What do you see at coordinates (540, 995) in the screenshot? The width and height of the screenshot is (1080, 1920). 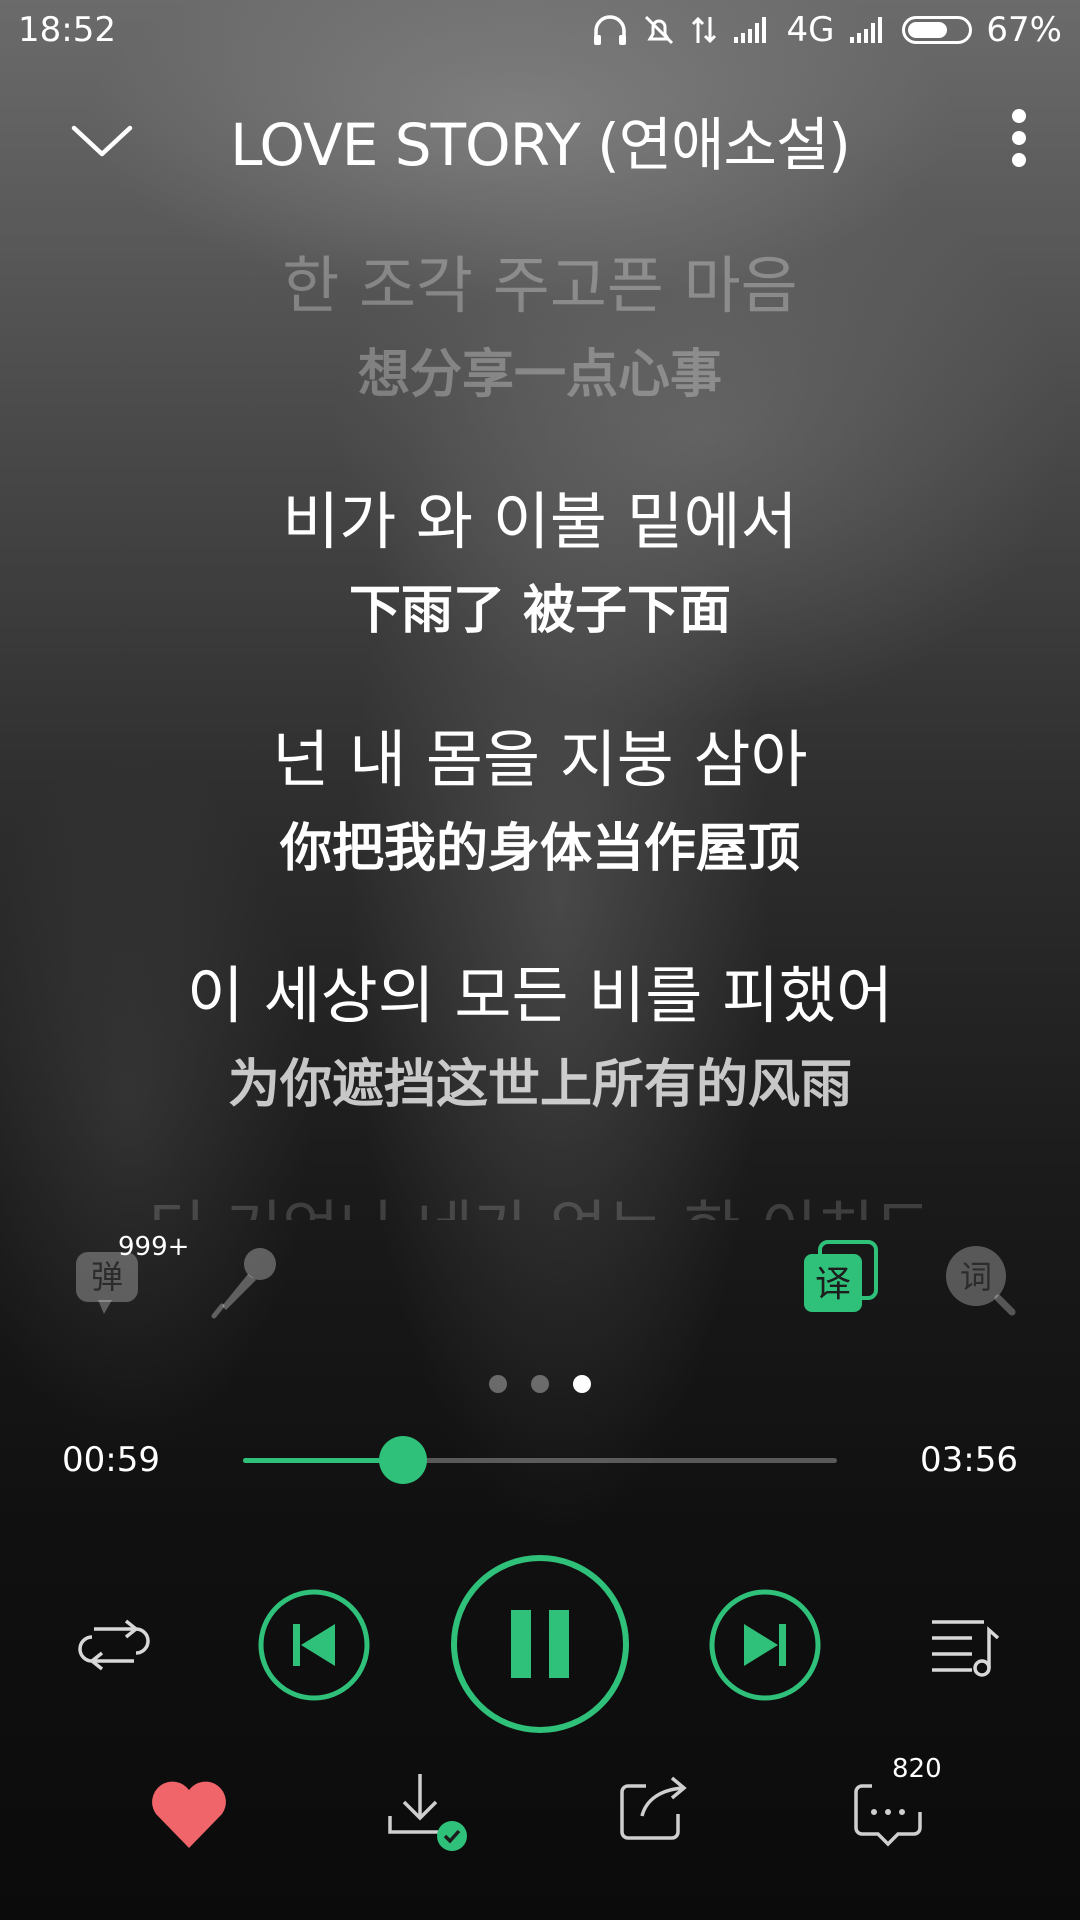 I see `lyric-korean: 이 세상의 모든 비를 피했어` at bounding box center [540, 995].